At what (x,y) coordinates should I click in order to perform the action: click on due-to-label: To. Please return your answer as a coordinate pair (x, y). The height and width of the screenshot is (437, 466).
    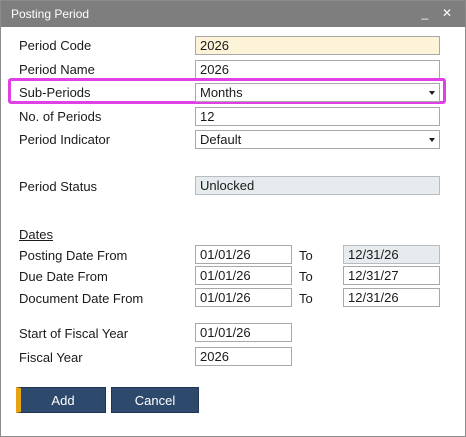
    Looking at the image, I should click on (306, 276).